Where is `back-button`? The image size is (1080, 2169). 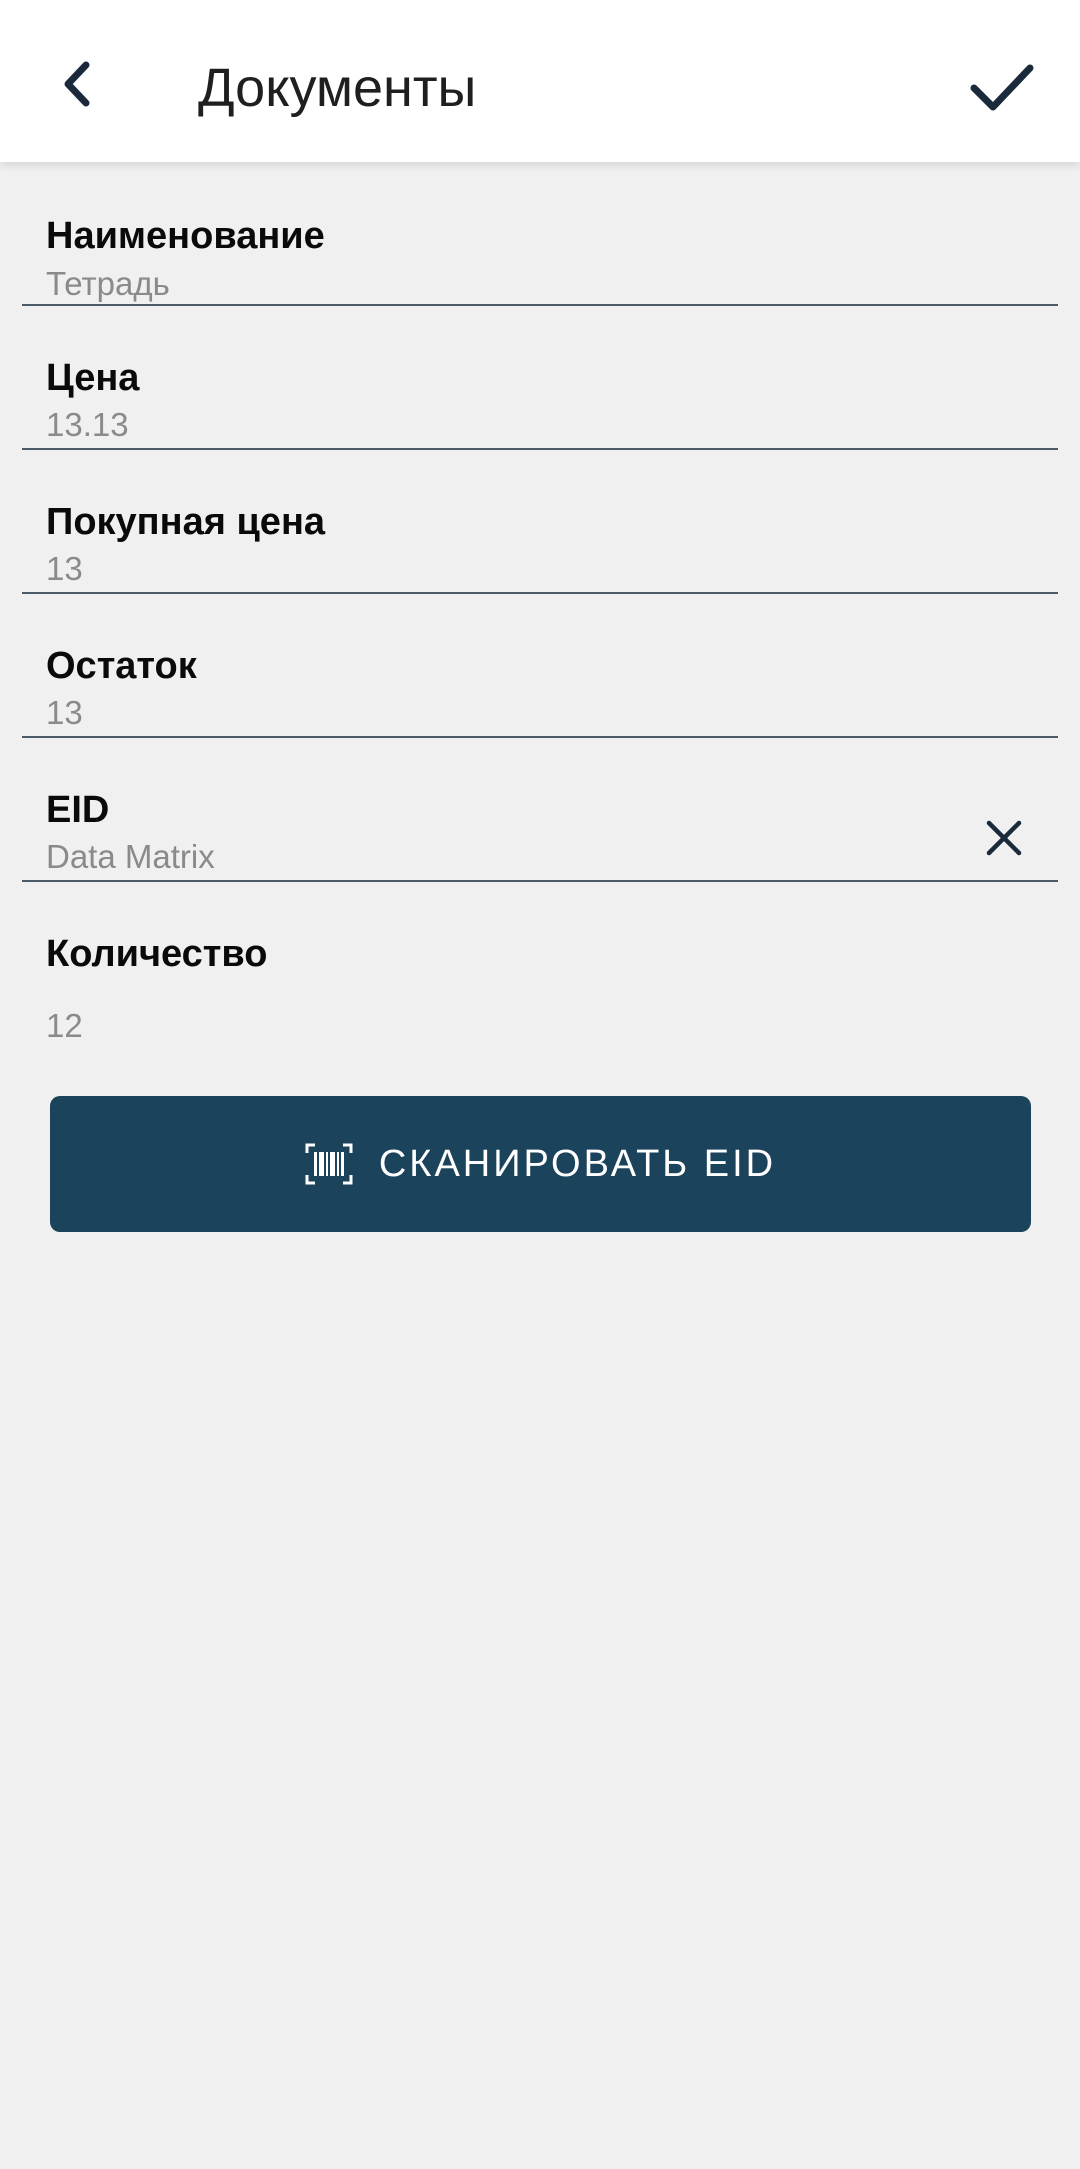 back-button is located at coordinates (78, 84).